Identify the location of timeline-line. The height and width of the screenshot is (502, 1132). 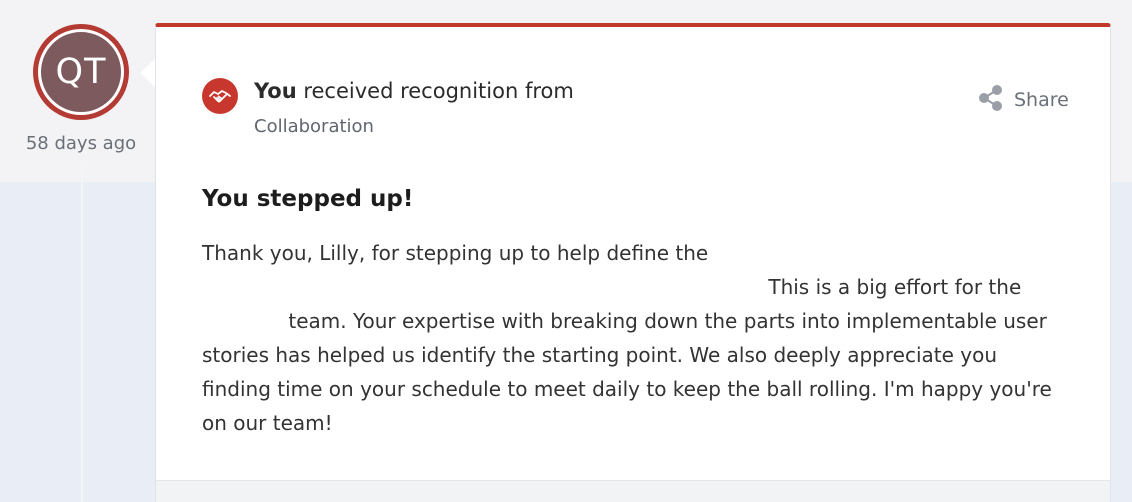
(82, 333).